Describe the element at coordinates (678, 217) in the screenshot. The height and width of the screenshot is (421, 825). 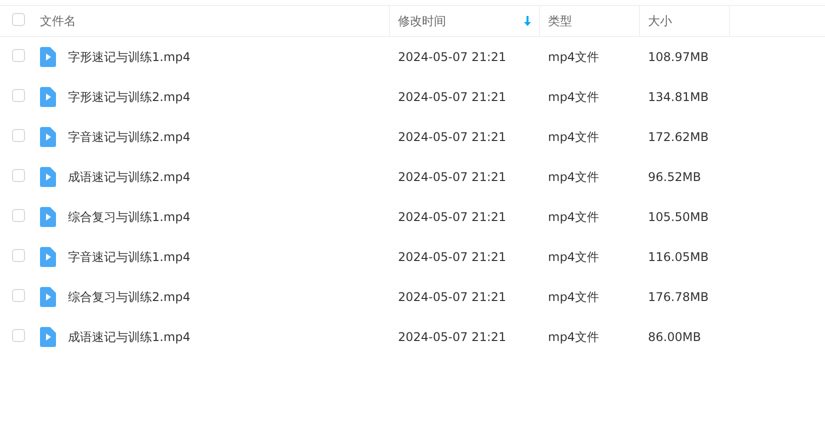
I see `file-size: 105.50MB` at that location.